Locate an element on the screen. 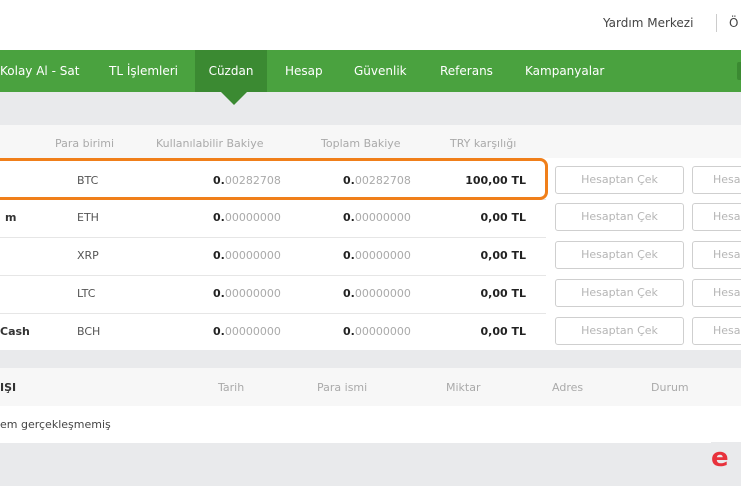 This screenshot has width=741, height=486. currency-name: Cash is located at coordinates (15, 331).